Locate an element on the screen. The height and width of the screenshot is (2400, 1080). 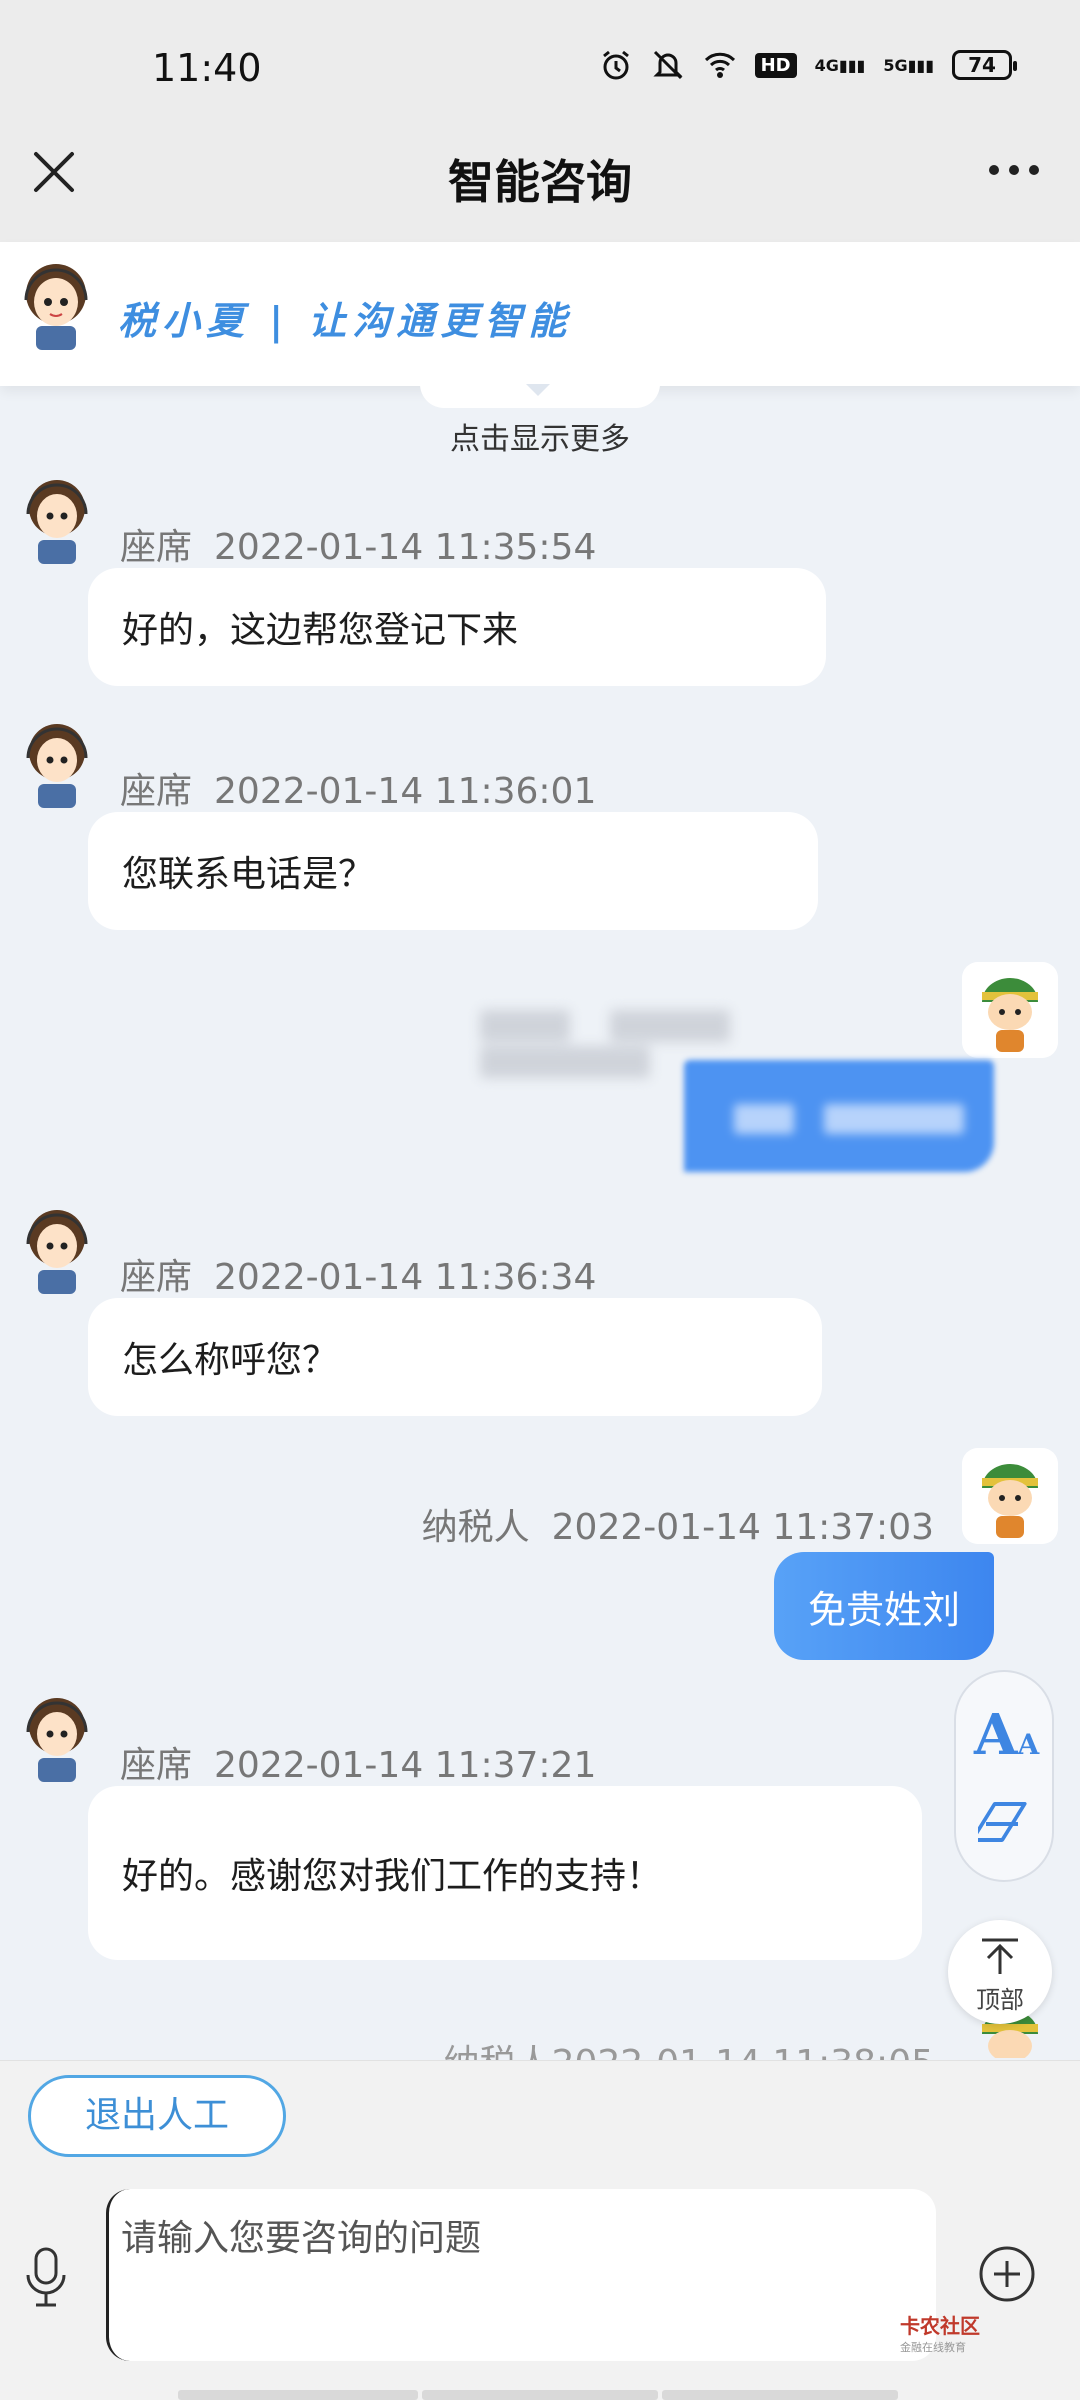
exit-human-button: 退出人工 is located at coordinates (157, 2116).